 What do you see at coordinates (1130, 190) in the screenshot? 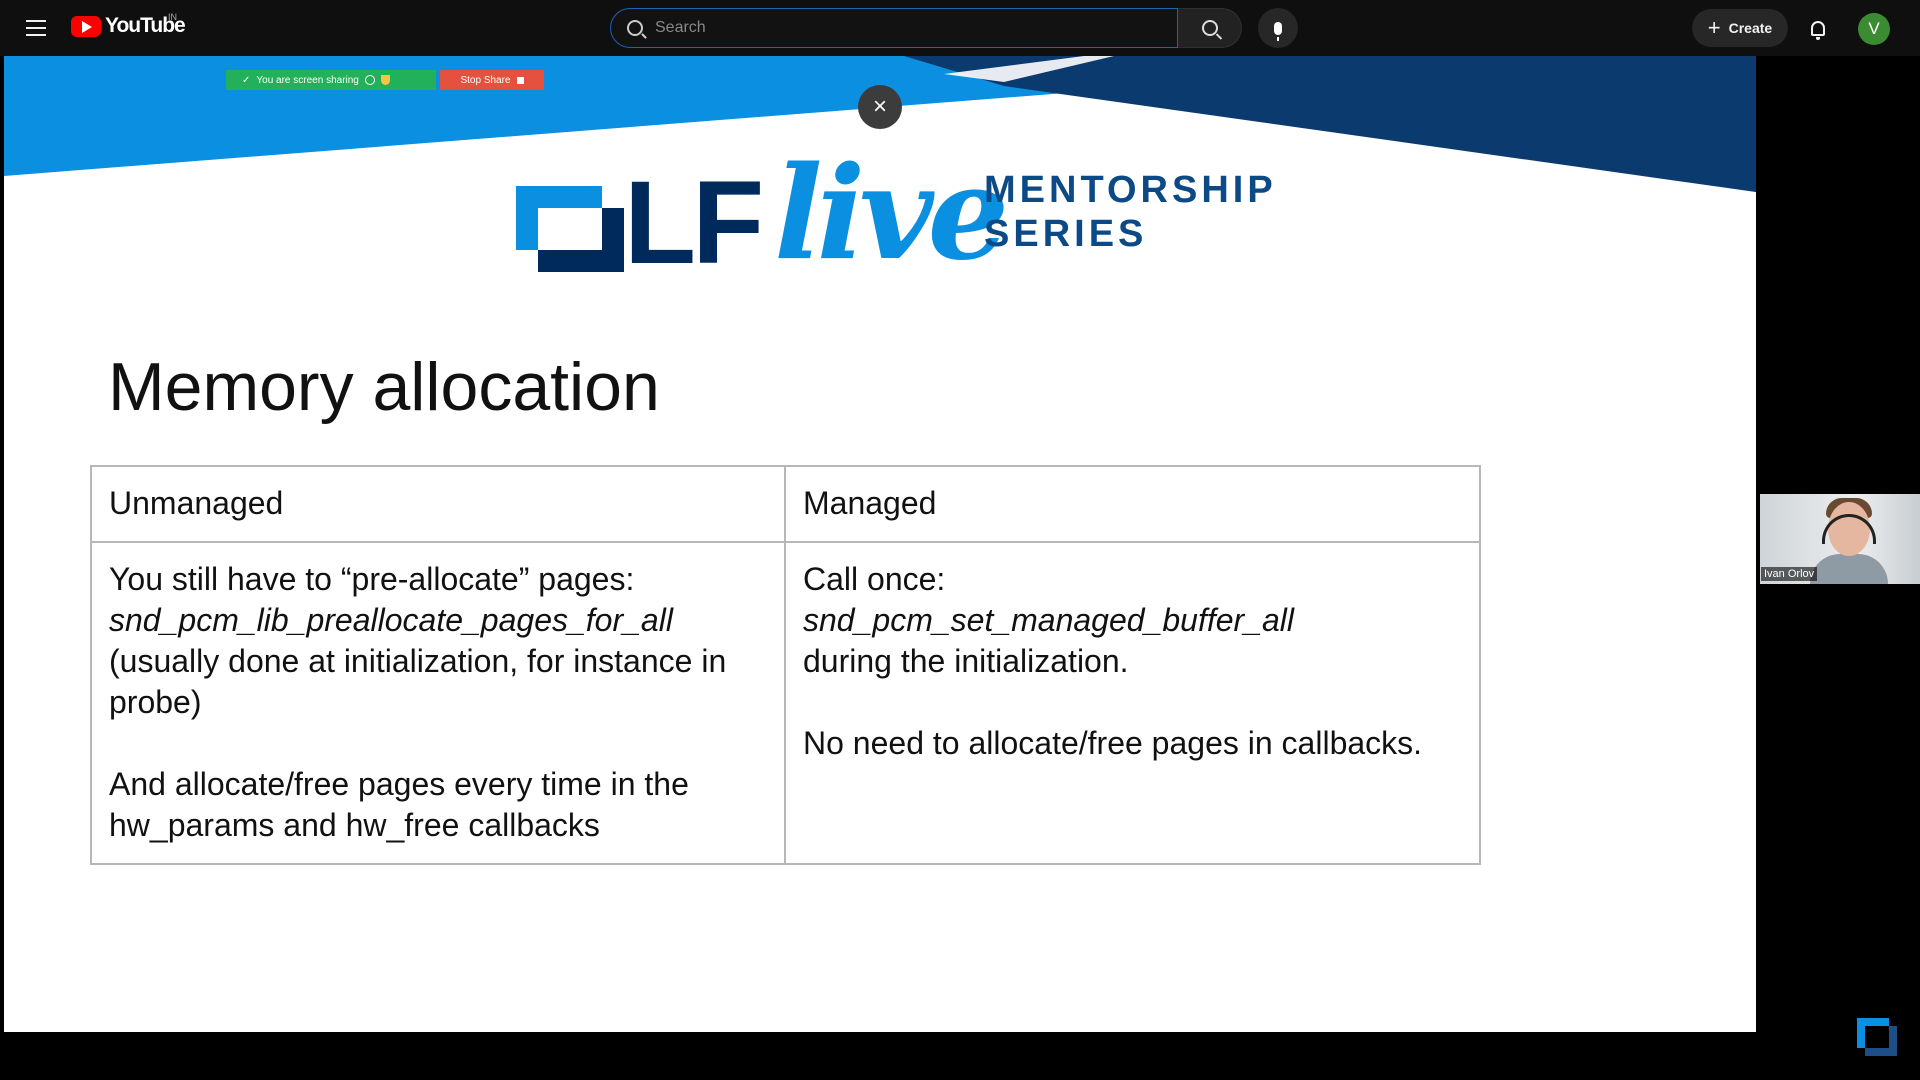
I see `series-line-1: MENTORSHIP` at bounding box center [1130, 190].